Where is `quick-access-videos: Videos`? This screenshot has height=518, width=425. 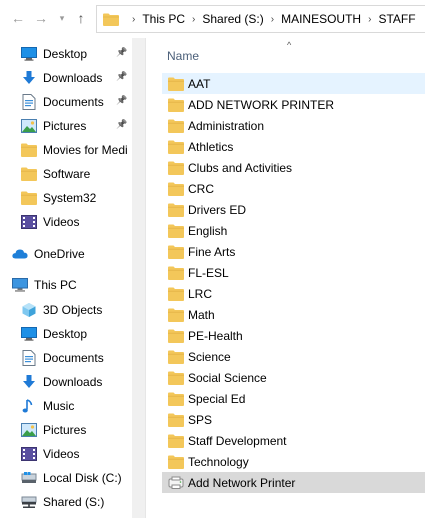 quick-access-videos: Videos is located at coordinates (50, 222).